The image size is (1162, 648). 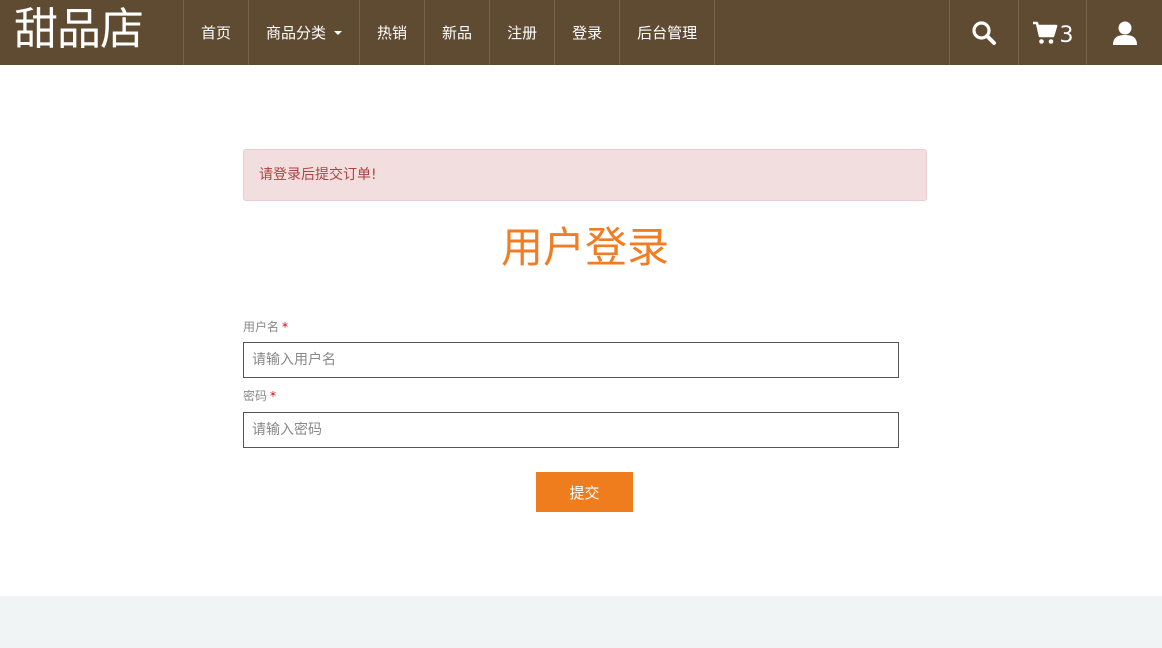 I want to click on nav-item-categories: 商品分类, so click(x=305, y=32).